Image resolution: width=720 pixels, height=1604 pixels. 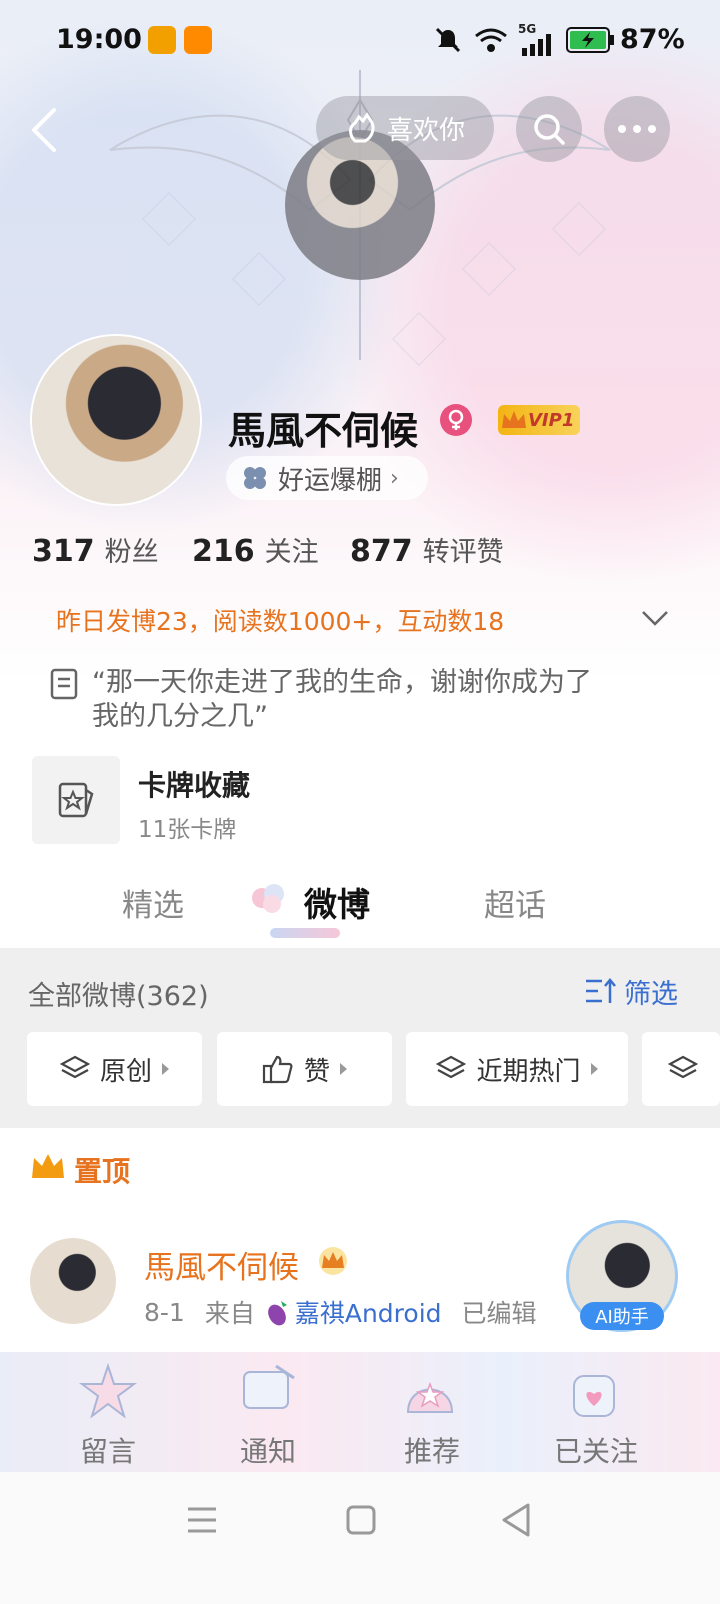 I want to click on post-author-avatar, so click(x=73, y=1281).